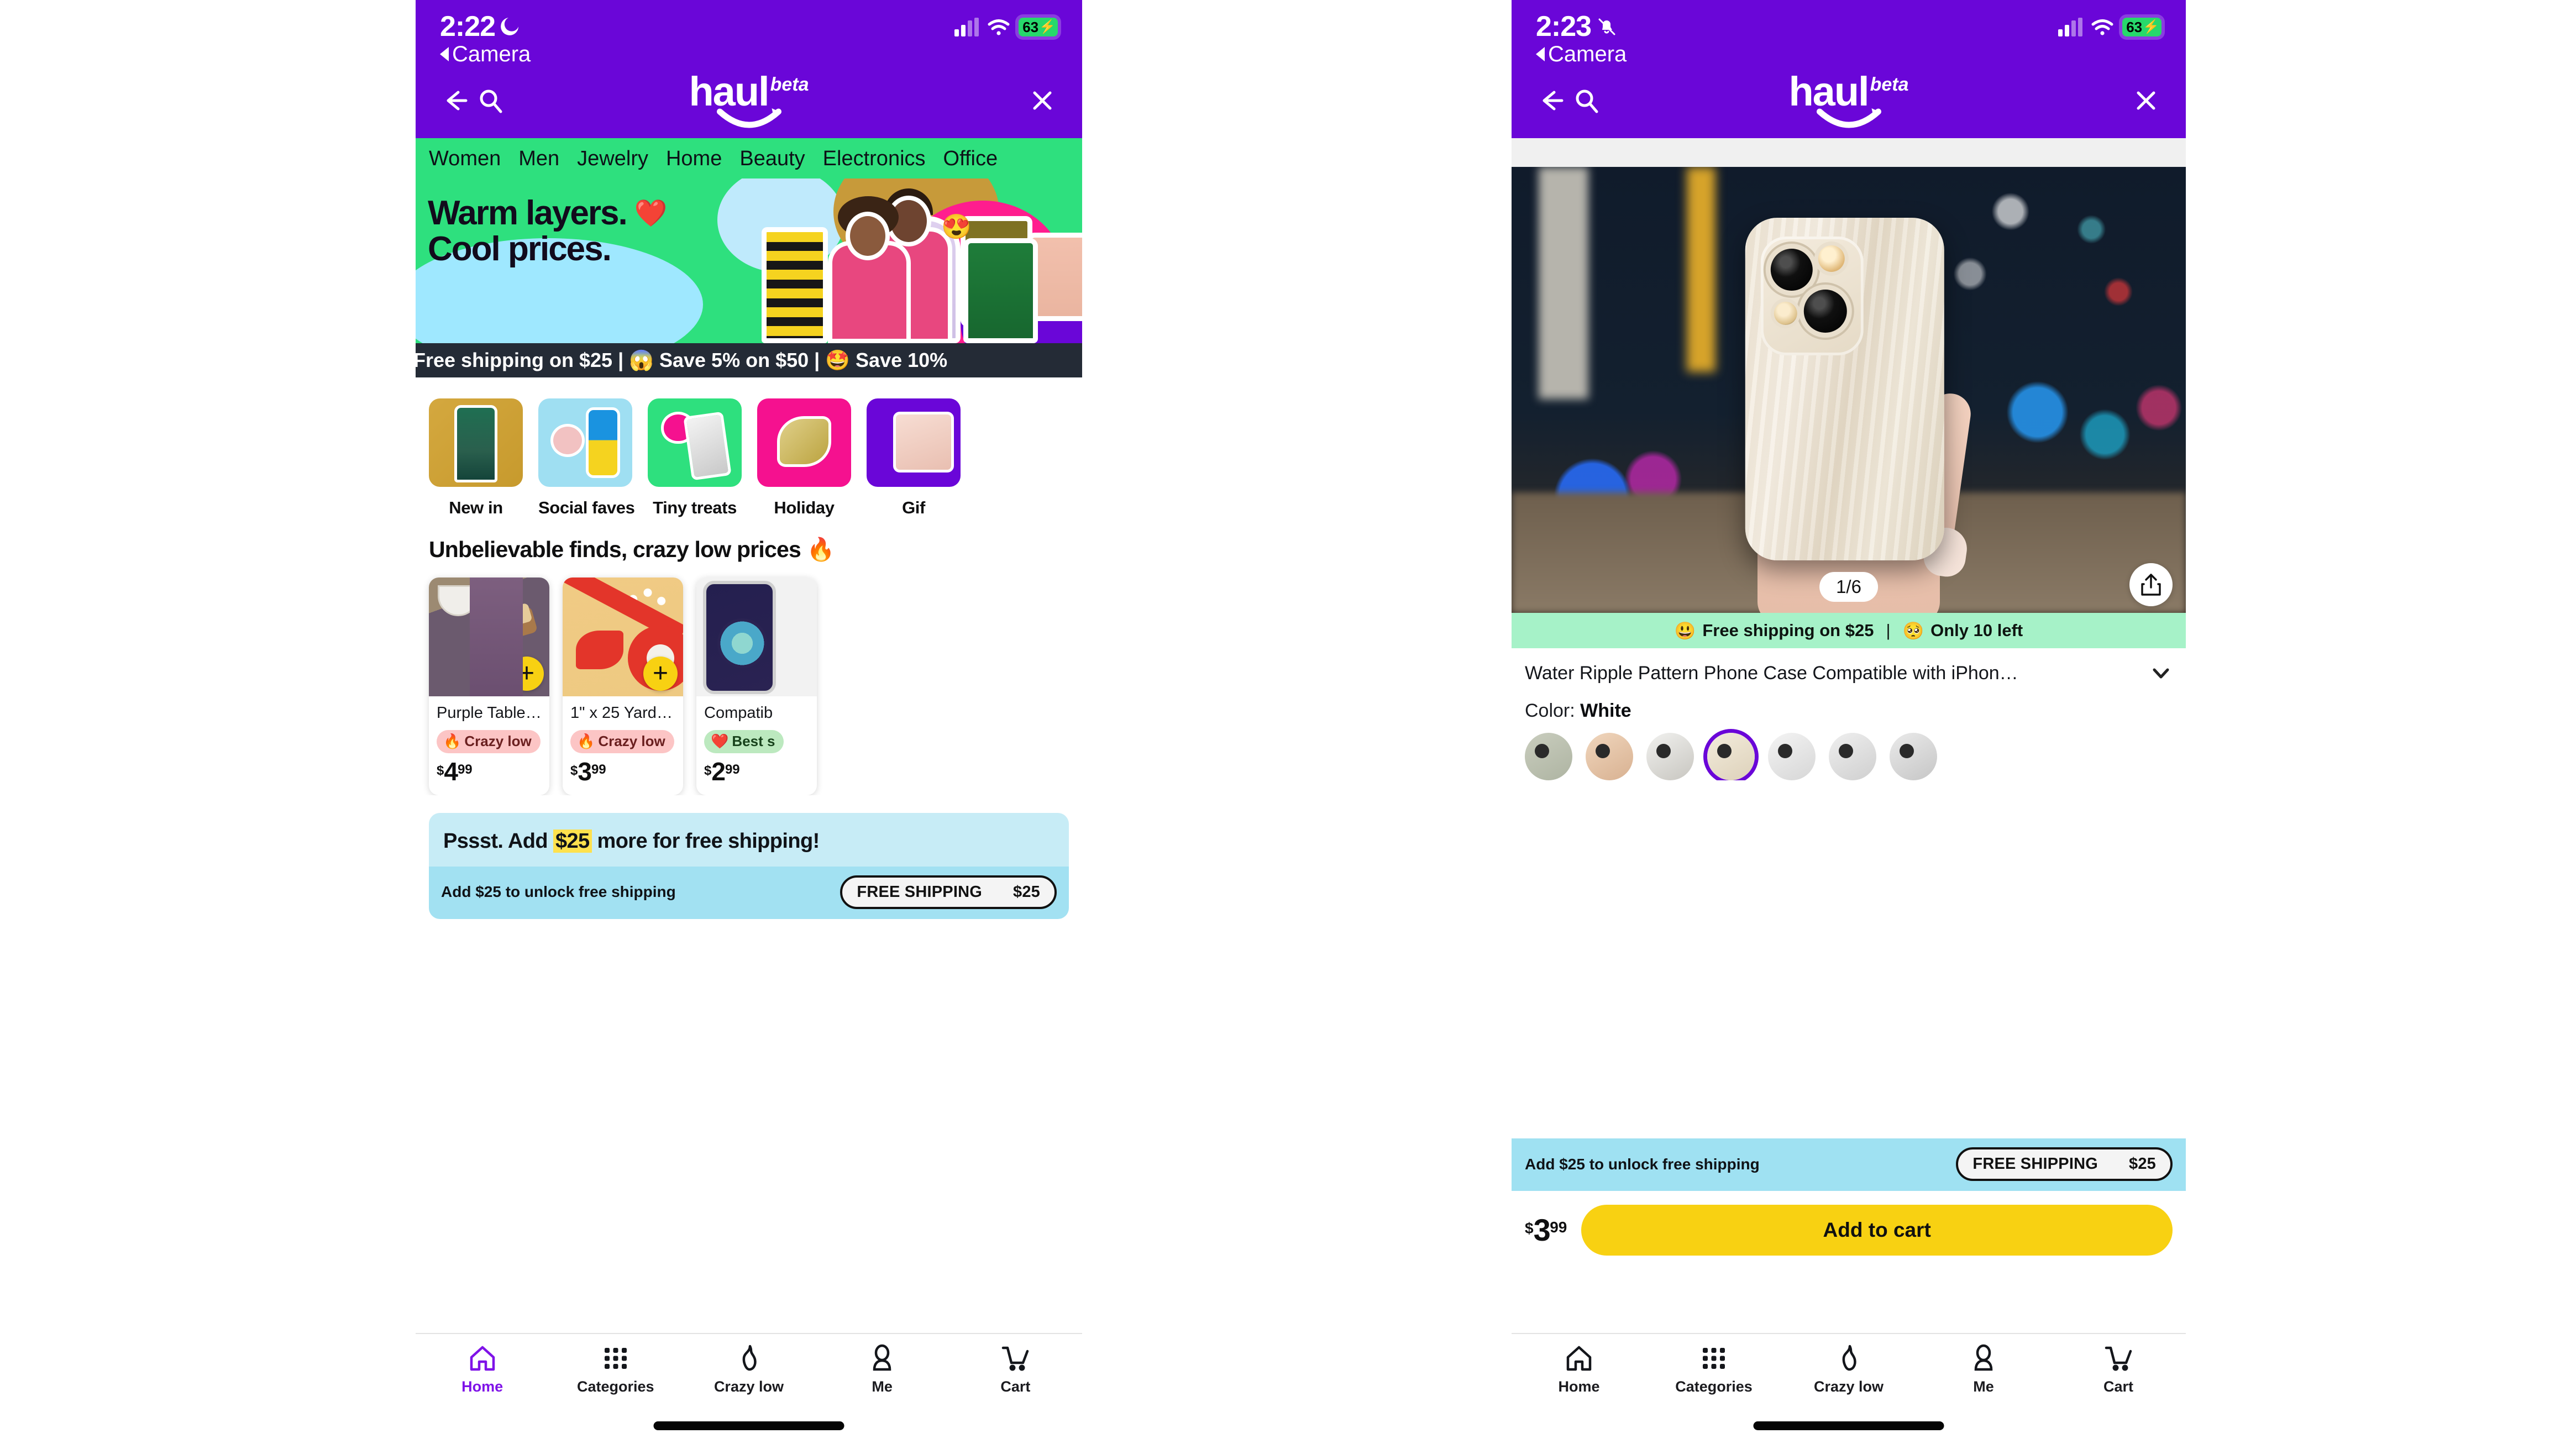 This screenshot has height=1449, width=2576. What do you see at coordinates (498, 841) in the screenshot?
I see `cta-prefix: Pssst. Add` at bounding box center [498, 841].